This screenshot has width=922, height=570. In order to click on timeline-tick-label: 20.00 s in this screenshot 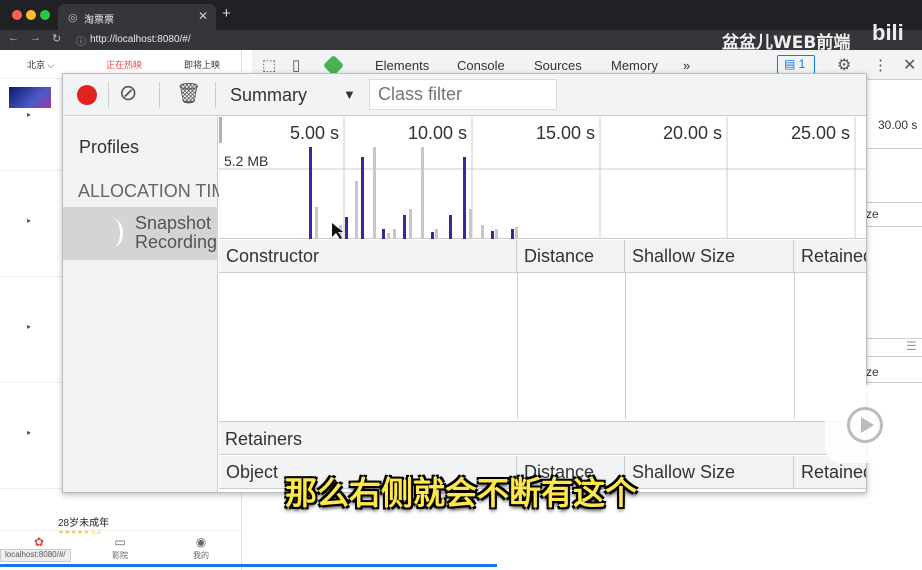, I will do `click(692, 133)`.